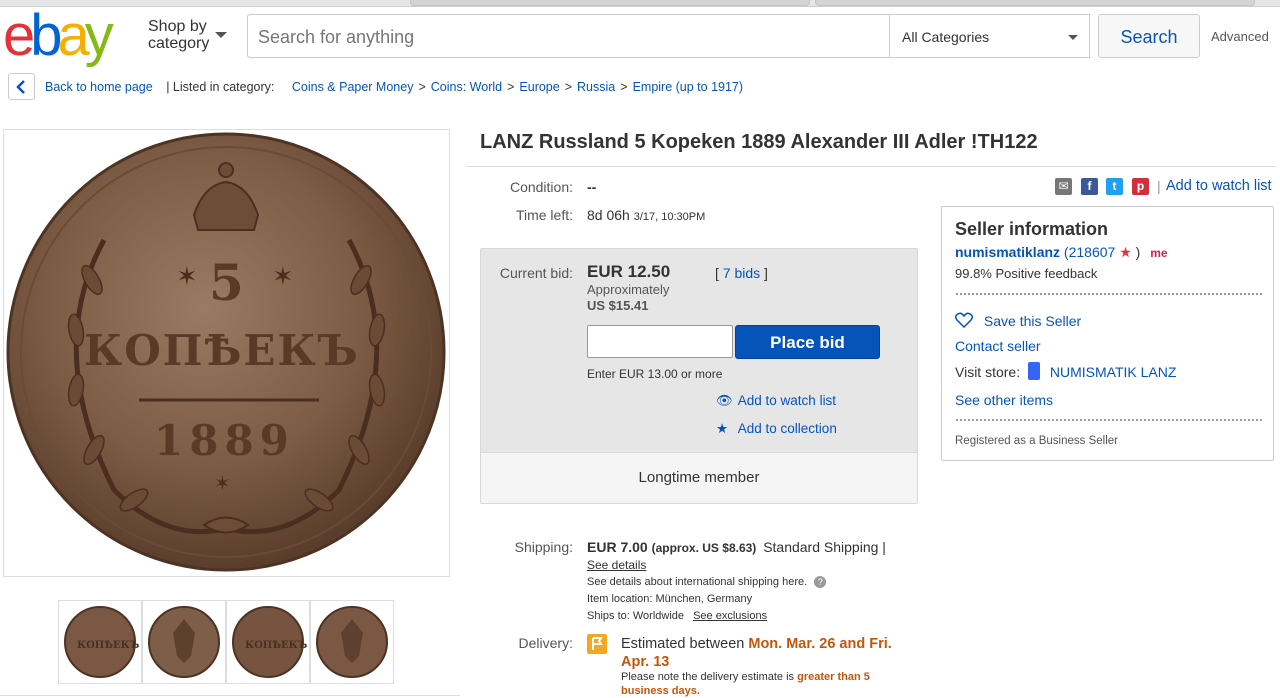 This screenshot has height=698, width=1280. I want to click on shop-by-line2: category, so click(179, 43).